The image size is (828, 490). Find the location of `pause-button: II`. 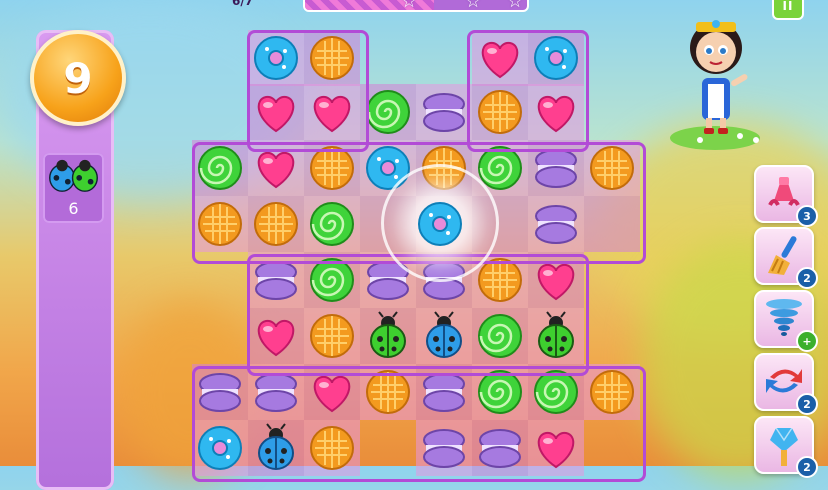

pause-button: II is located at coordinates (788, 10).